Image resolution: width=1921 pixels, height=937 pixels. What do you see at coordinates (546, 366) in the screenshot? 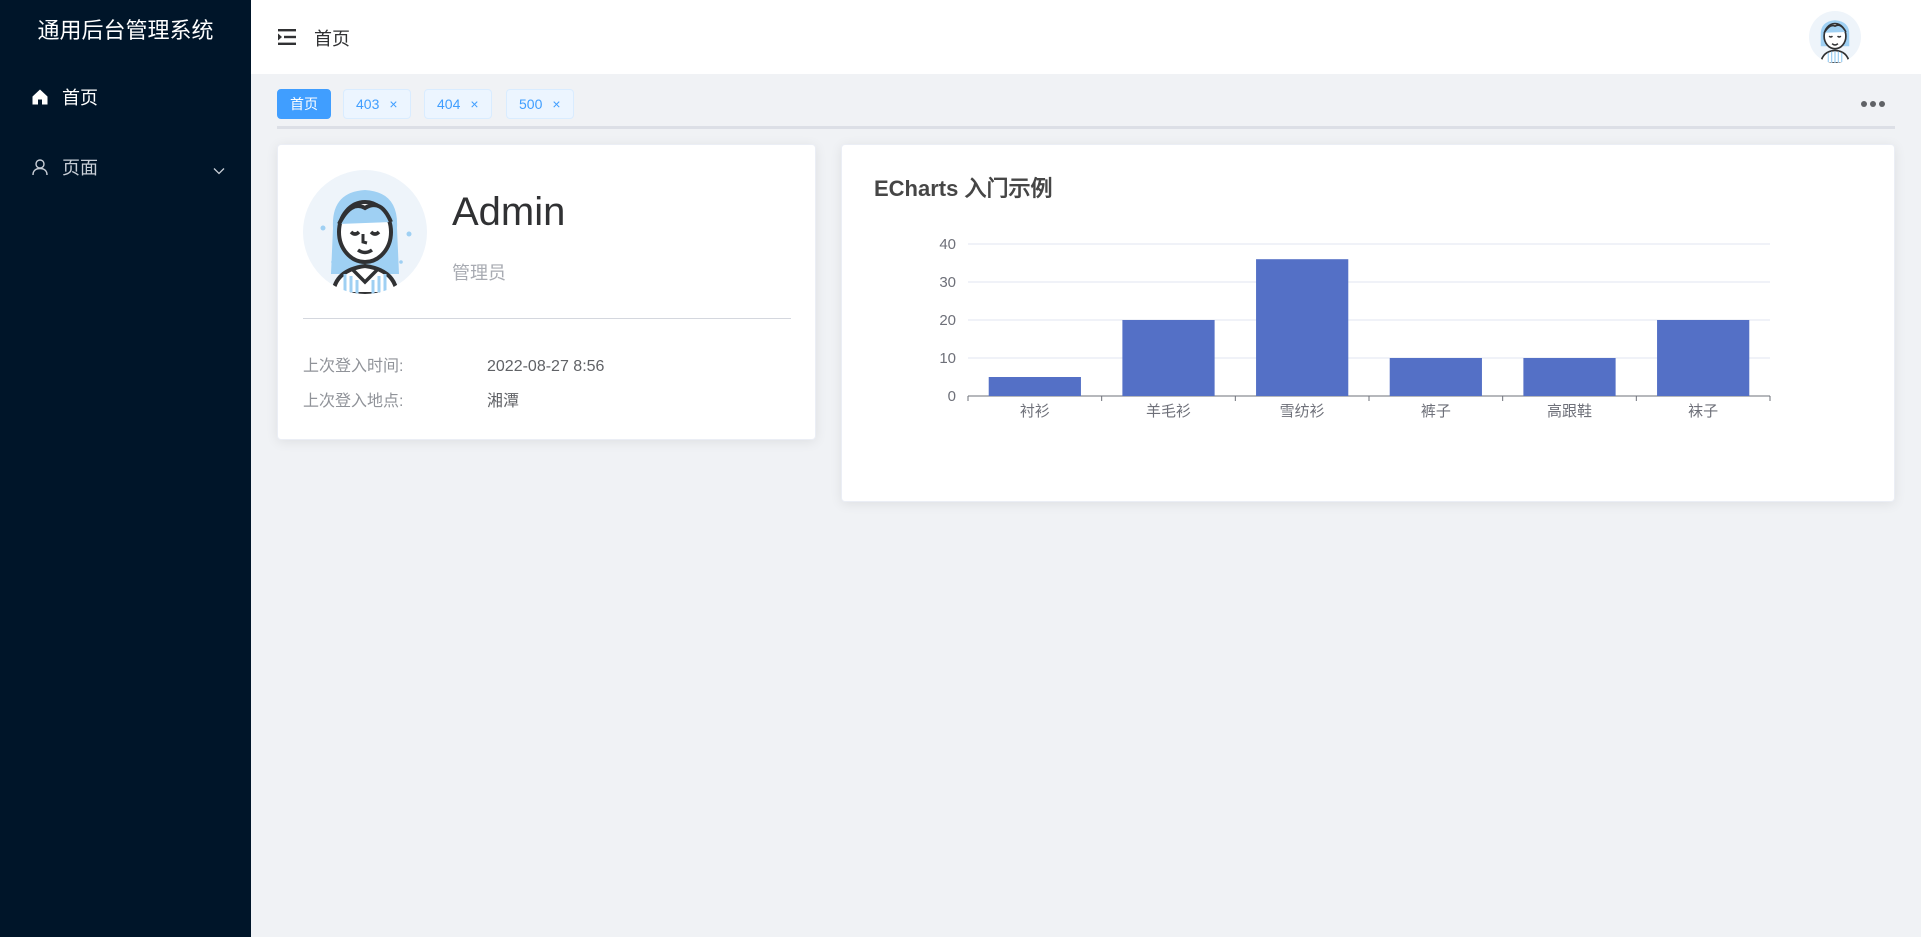
I see `info-value: 2022-08-27 8:56` at bounding box center [546, 366].